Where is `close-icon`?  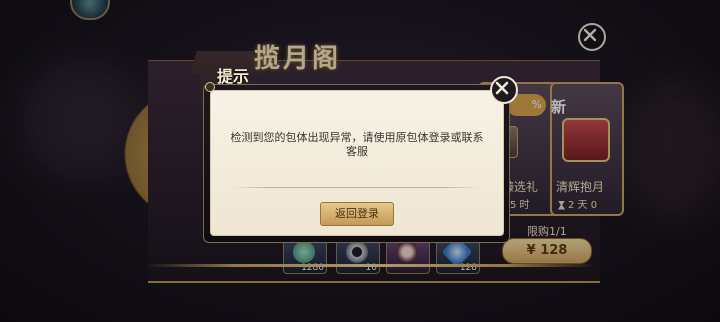
close-icon is located at coordinates (502, 88).